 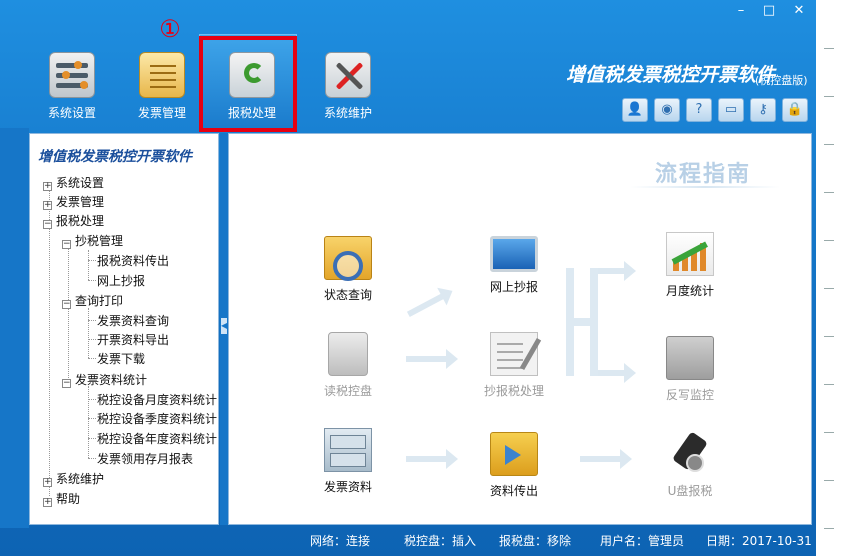 I want to click on tree-item-monthly-statistics: 税控设备月度资料统计, so click(x=157, y=399).